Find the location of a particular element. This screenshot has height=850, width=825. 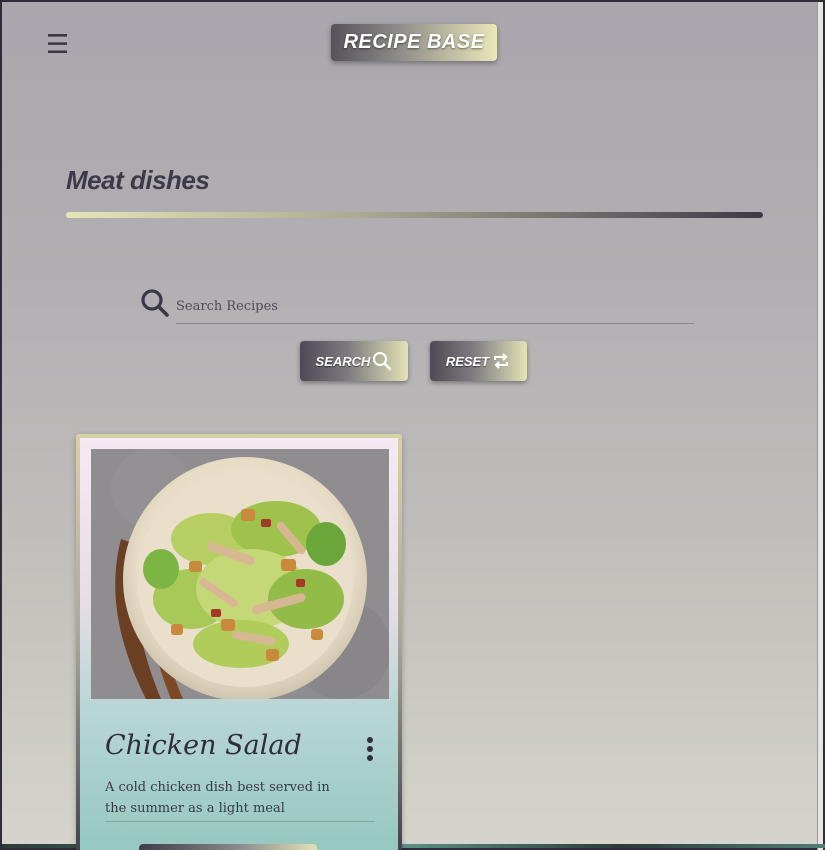

reset-button: RESET is located at coordinates (478, 361).